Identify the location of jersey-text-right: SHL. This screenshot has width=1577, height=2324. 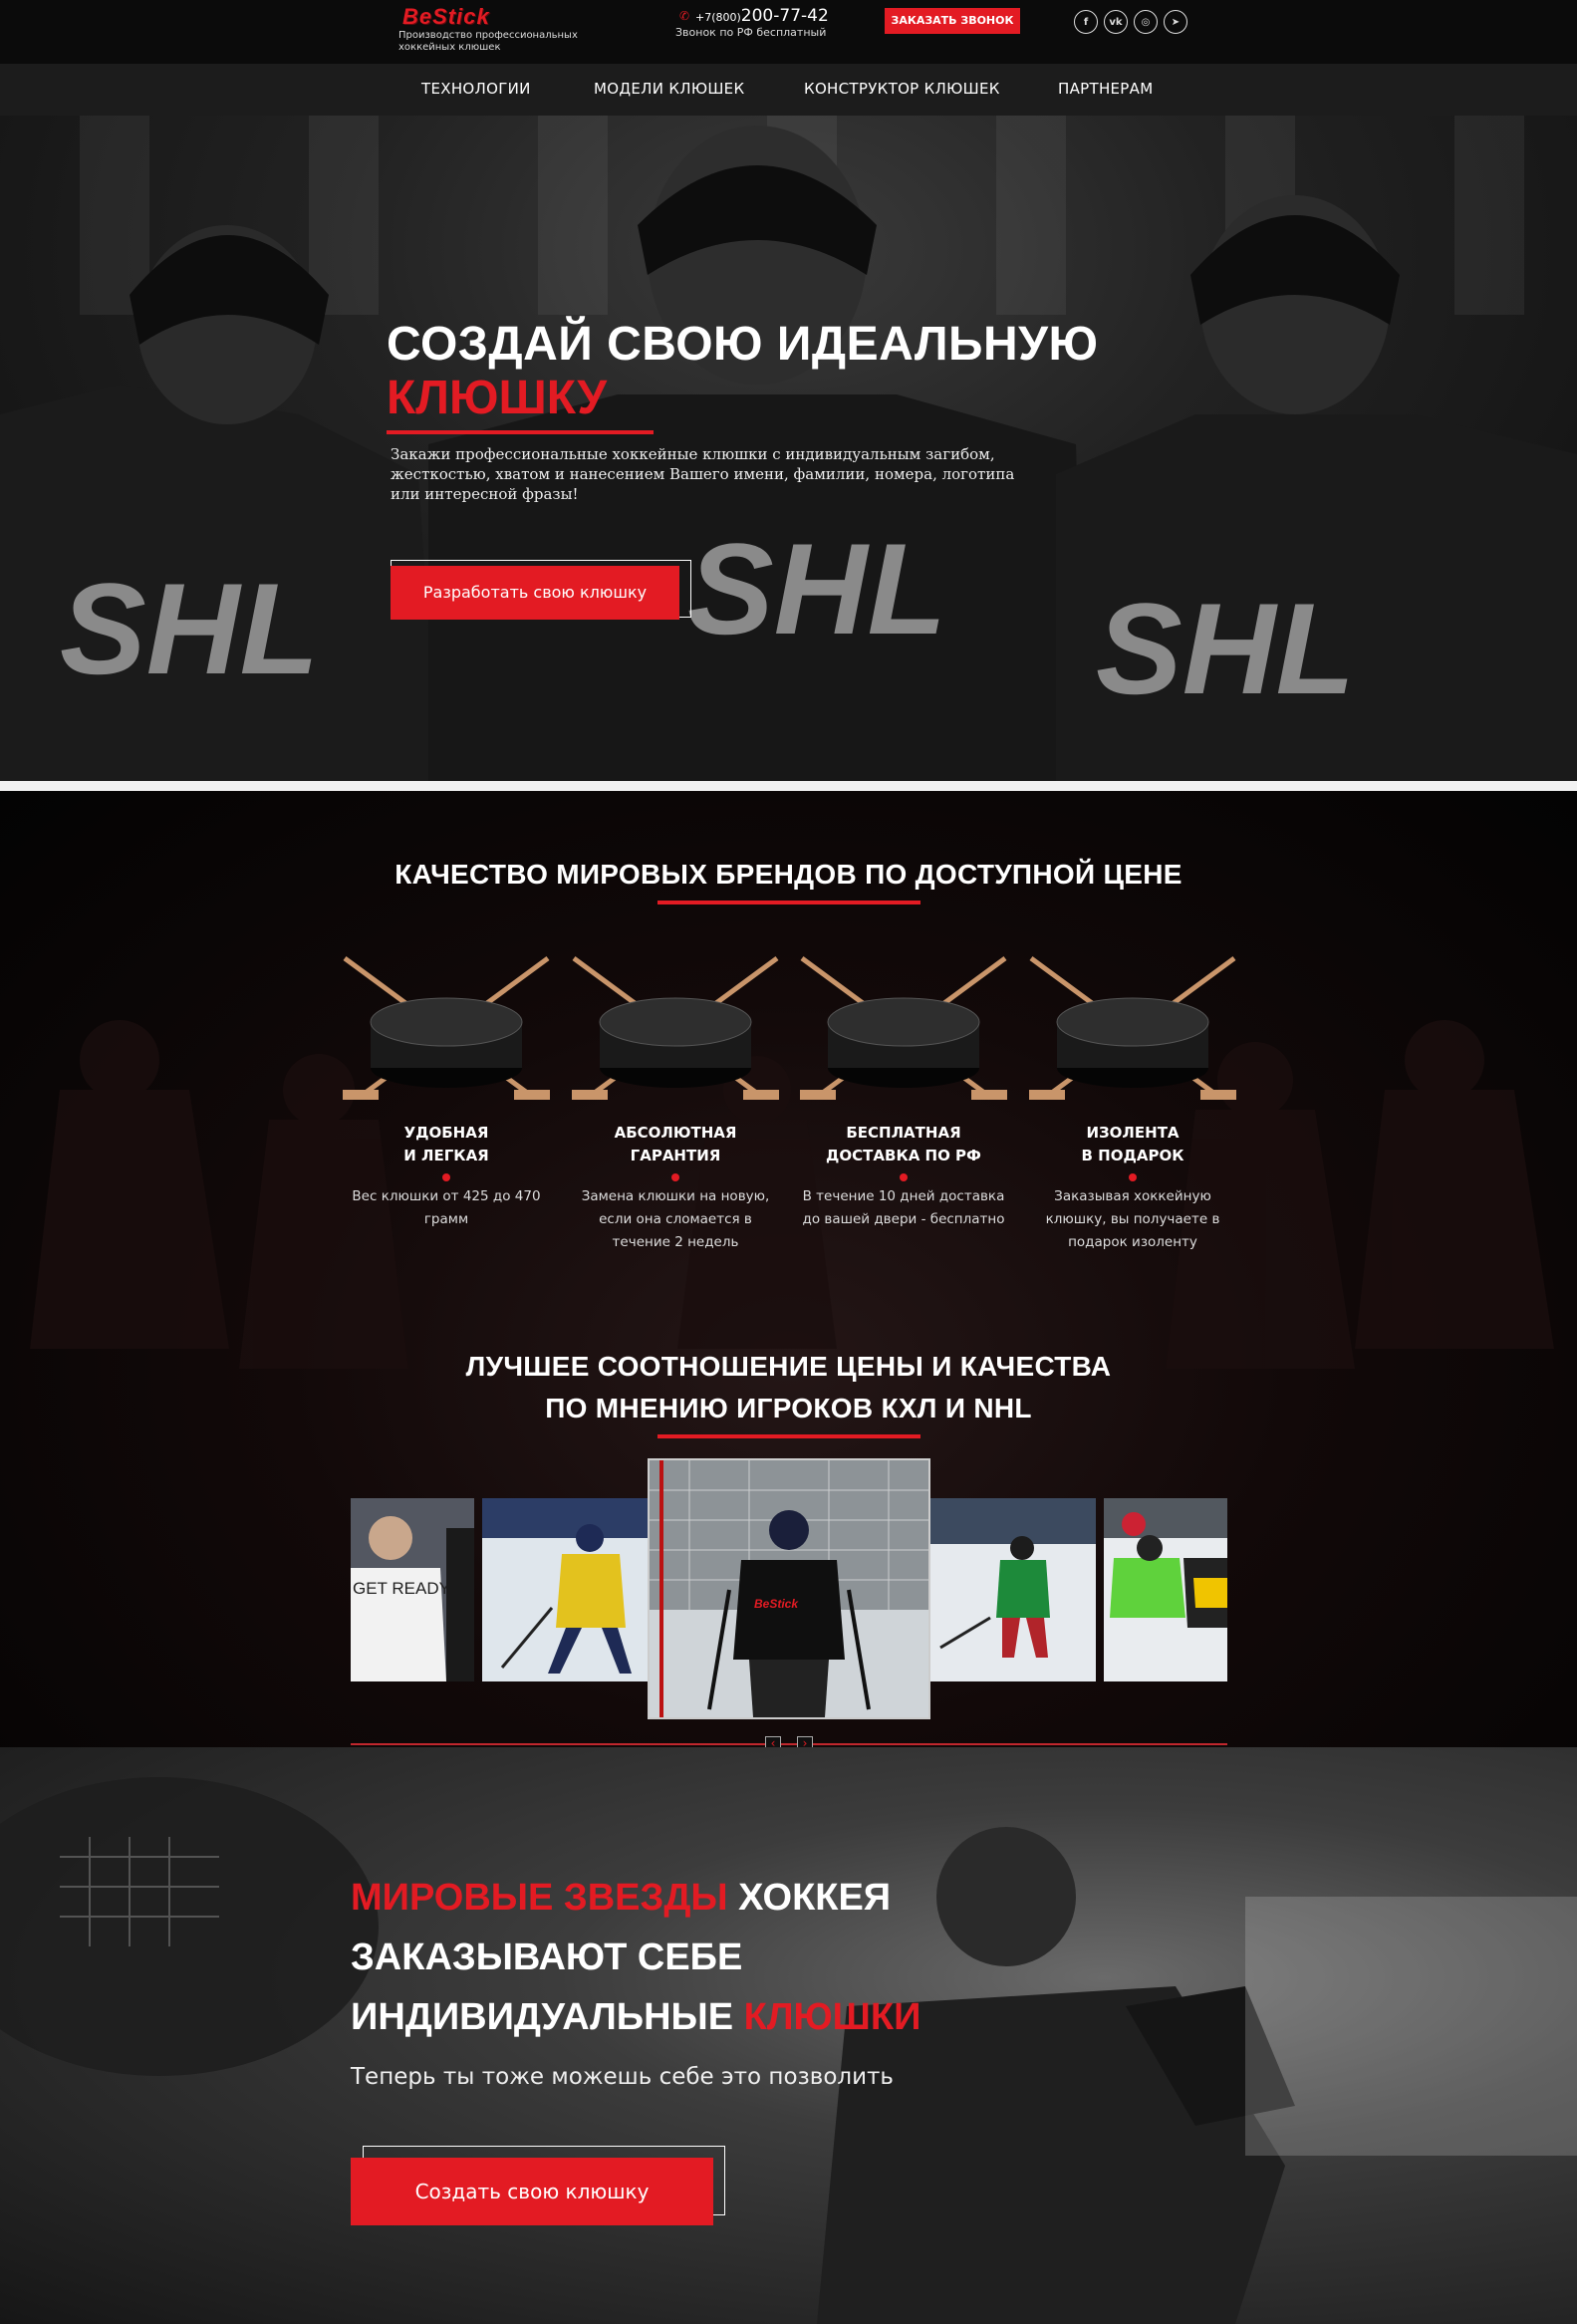
(1226, 648).